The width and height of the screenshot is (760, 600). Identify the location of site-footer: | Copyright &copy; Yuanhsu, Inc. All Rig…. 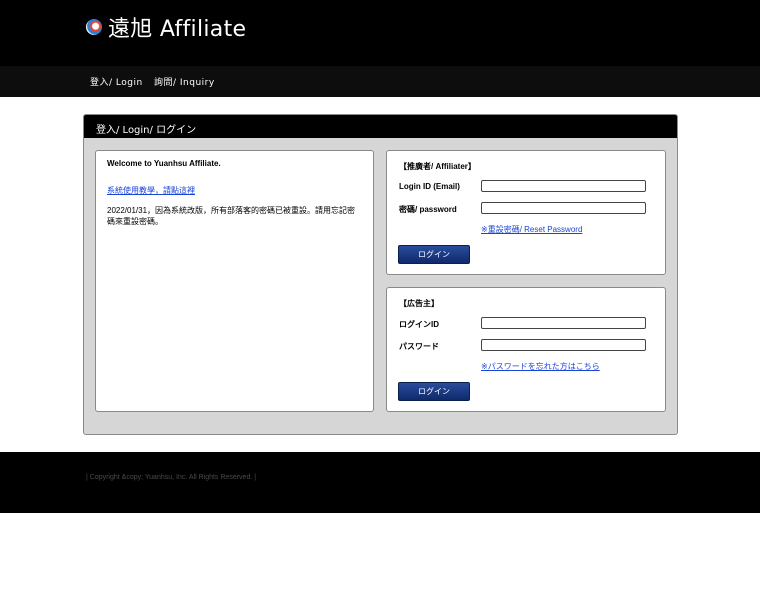
(380, 482).